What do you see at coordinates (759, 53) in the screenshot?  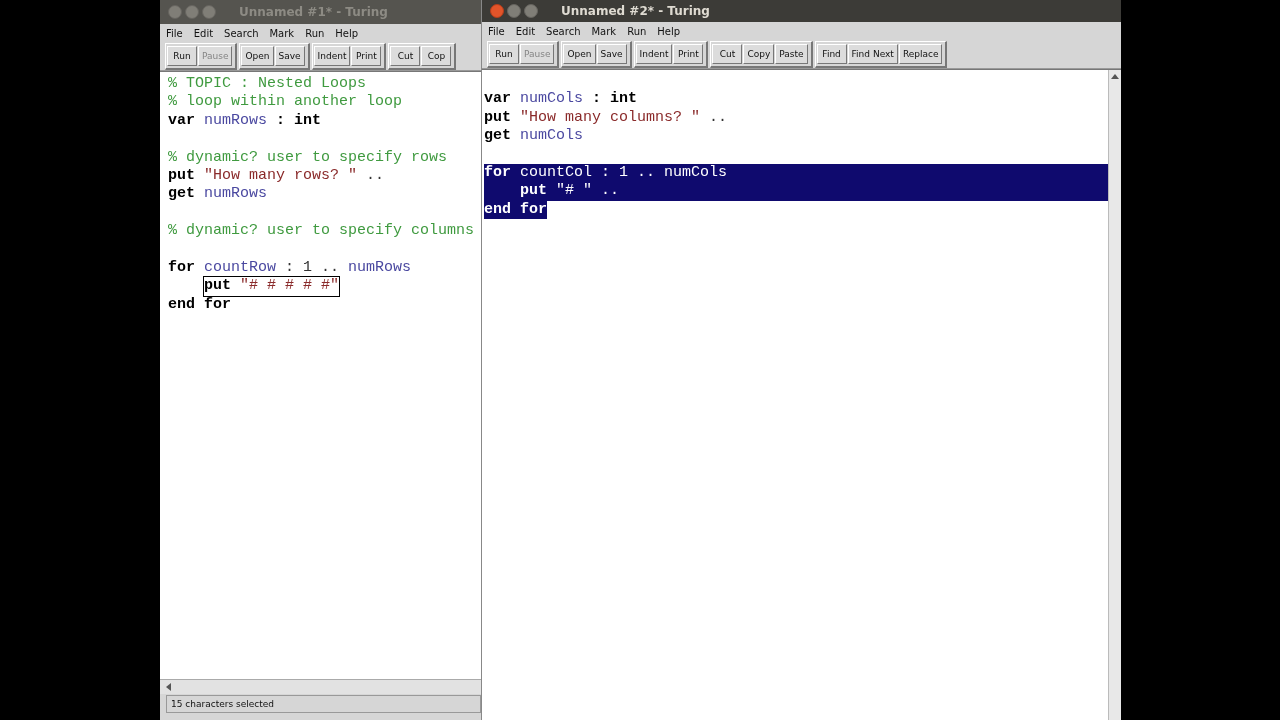 I see `toolbar-button: Copy` at bounding box center [759, 53].